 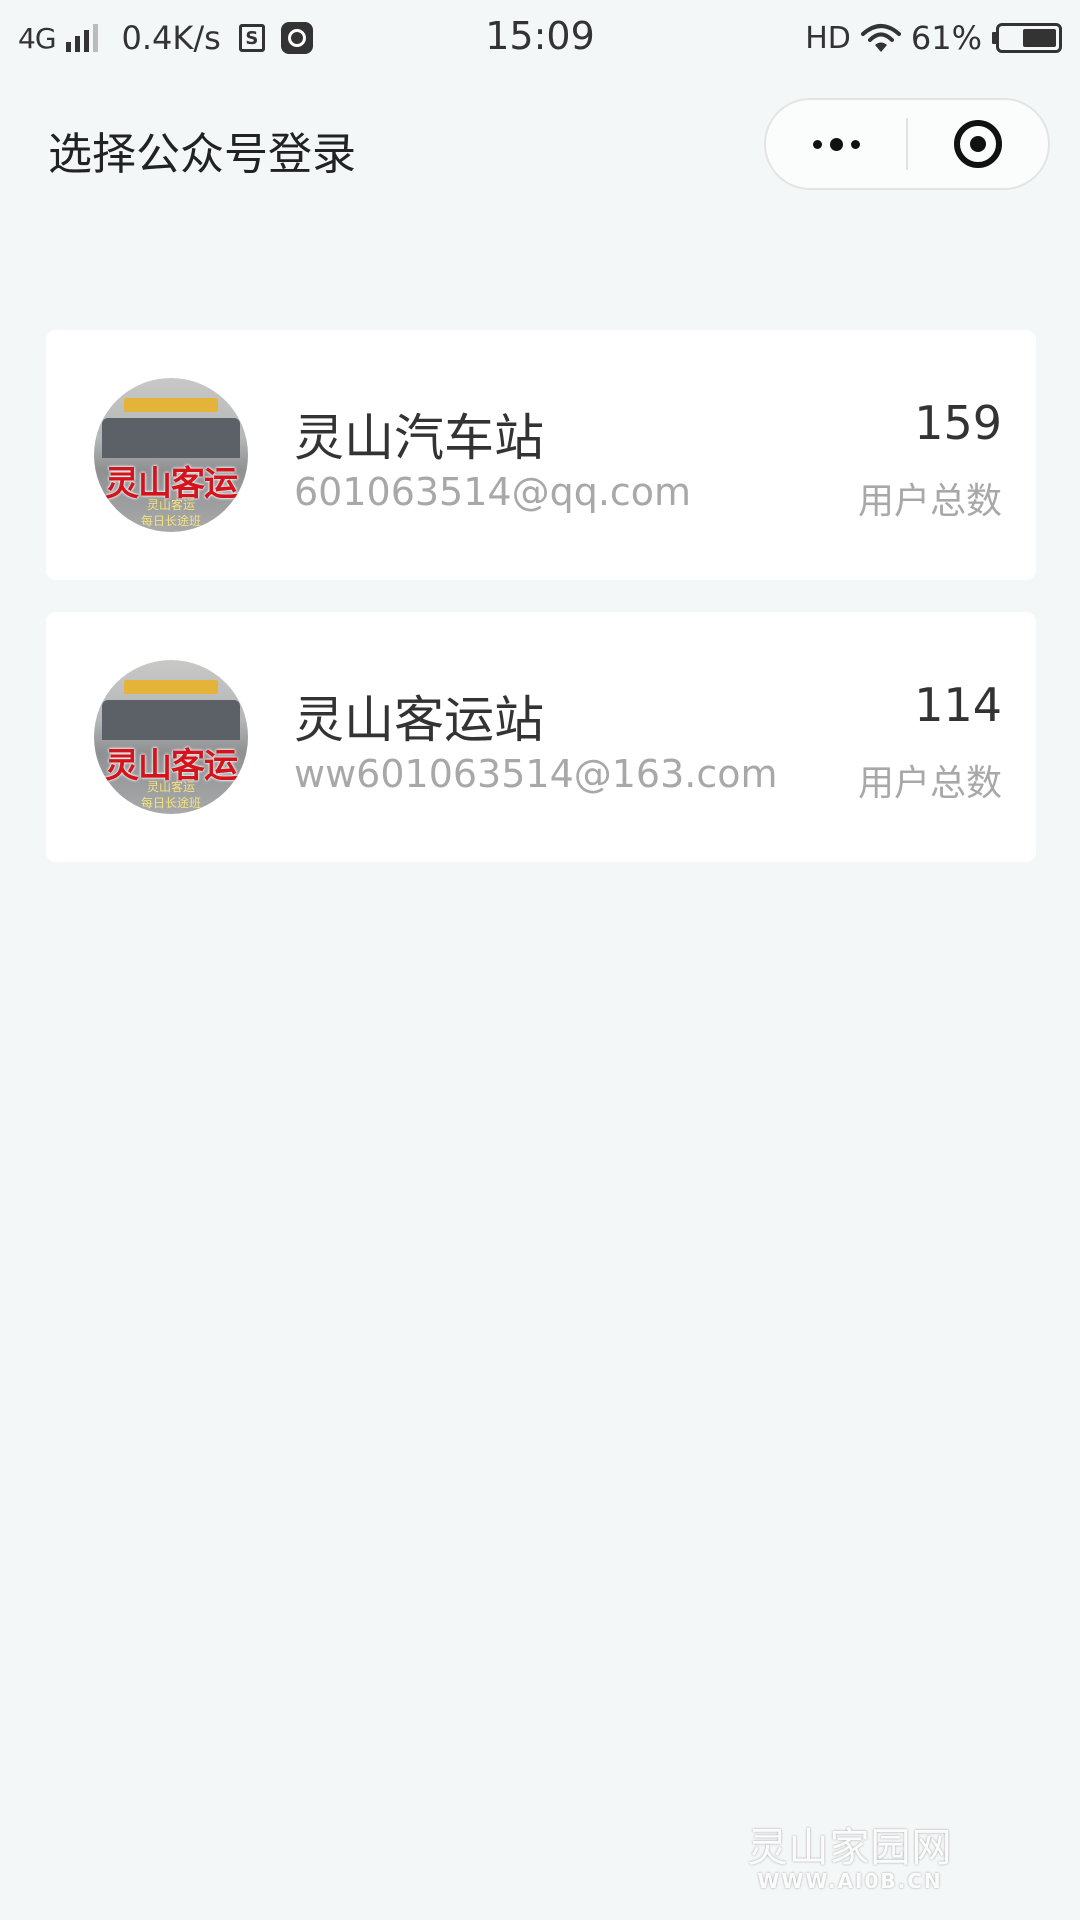 I want to click on more-button, so click(x=836, y=144).